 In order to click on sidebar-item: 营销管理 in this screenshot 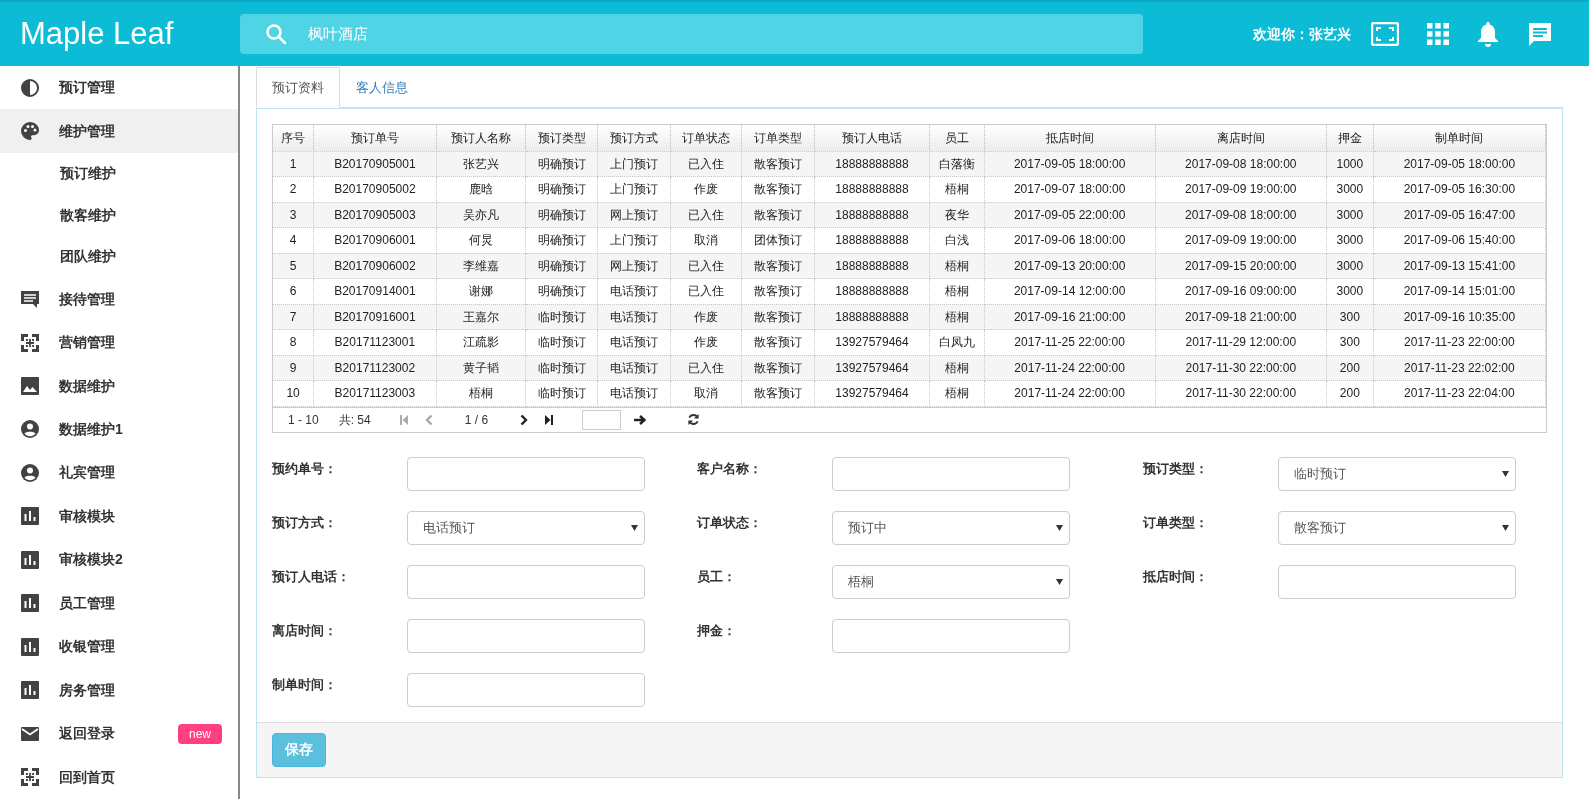, I will do `click(119, 342)`.